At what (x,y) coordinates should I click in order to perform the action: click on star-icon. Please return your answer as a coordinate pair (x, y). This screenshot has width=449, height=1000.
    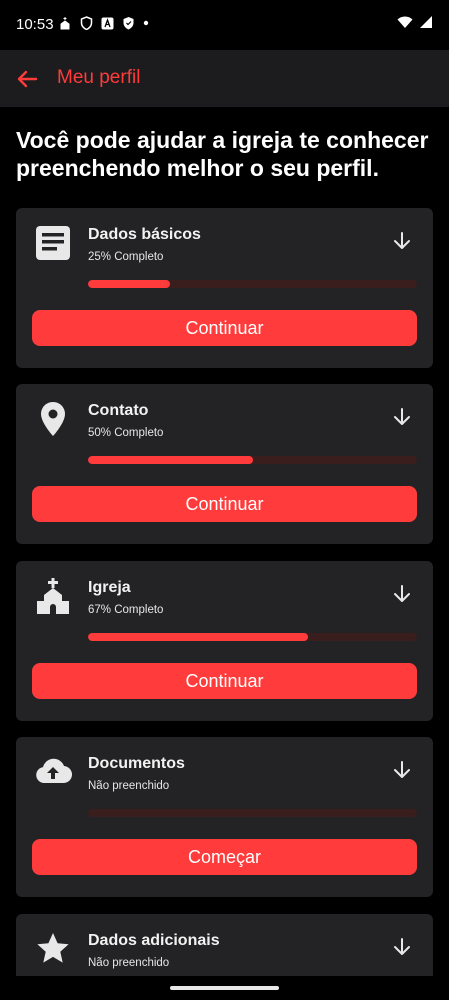
    Looking at the image, I should click on (53, 948).